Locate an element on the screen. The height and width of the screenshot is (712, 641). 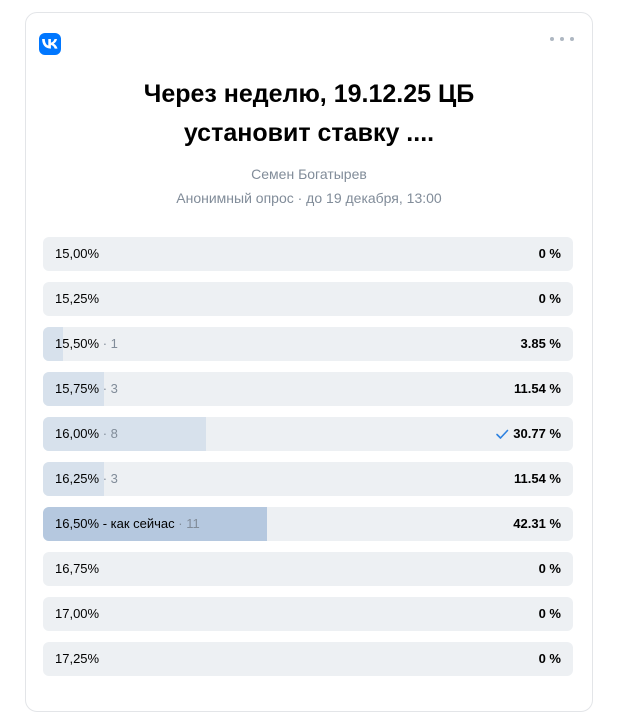
poll-option: 16,00% · 8 30.77 % is located at coordinates (308, 434).